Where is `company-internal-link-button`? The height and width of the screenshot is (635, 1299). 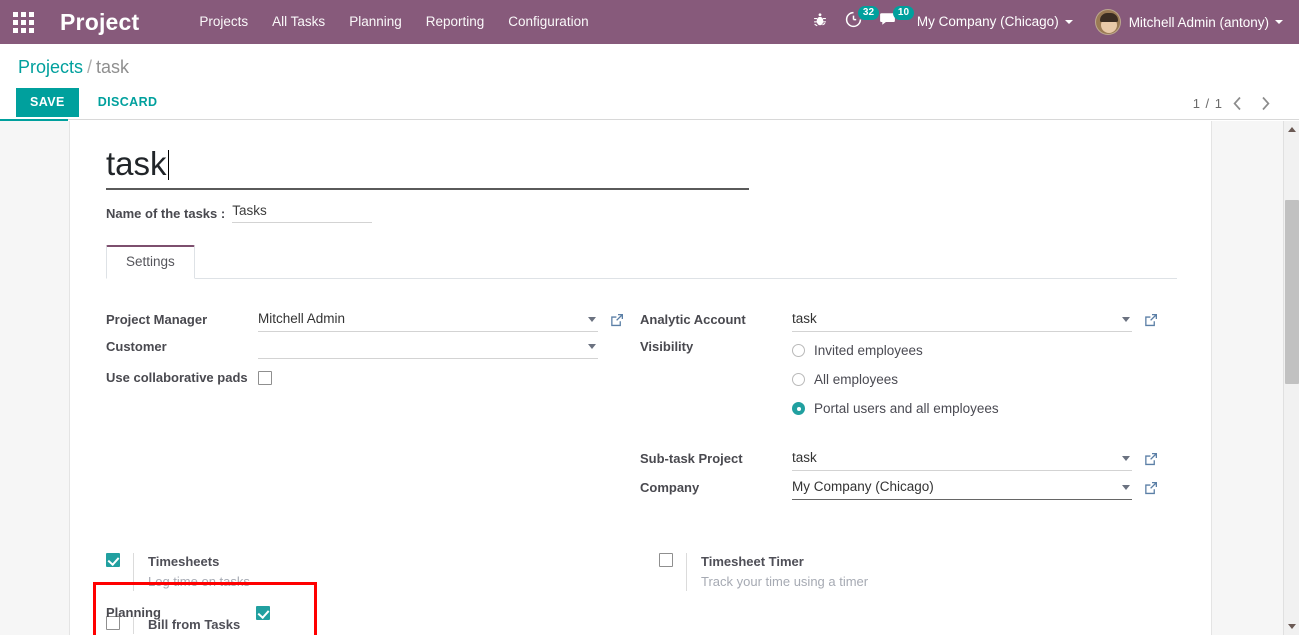
company-internal-link-button is located at coordinates (1151, 488).